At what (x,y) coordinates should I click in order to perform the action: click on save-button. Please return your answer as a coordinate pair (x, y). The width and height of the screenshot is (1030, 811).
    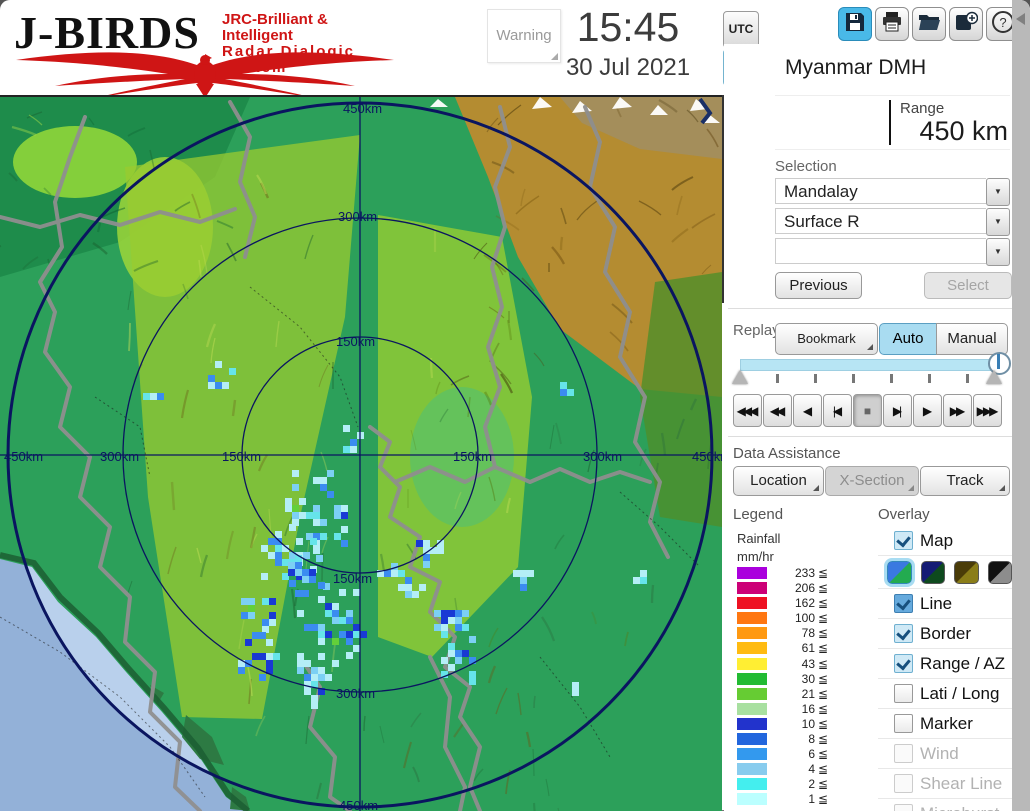
    Looking at the image, I should click on (855, 24).